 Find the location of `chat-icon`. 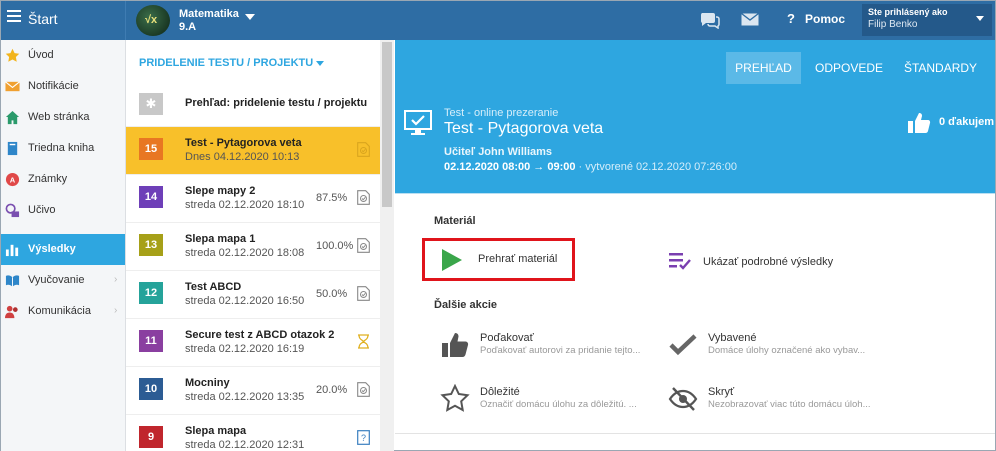

chat-icon is located at coordinates (710, 20).